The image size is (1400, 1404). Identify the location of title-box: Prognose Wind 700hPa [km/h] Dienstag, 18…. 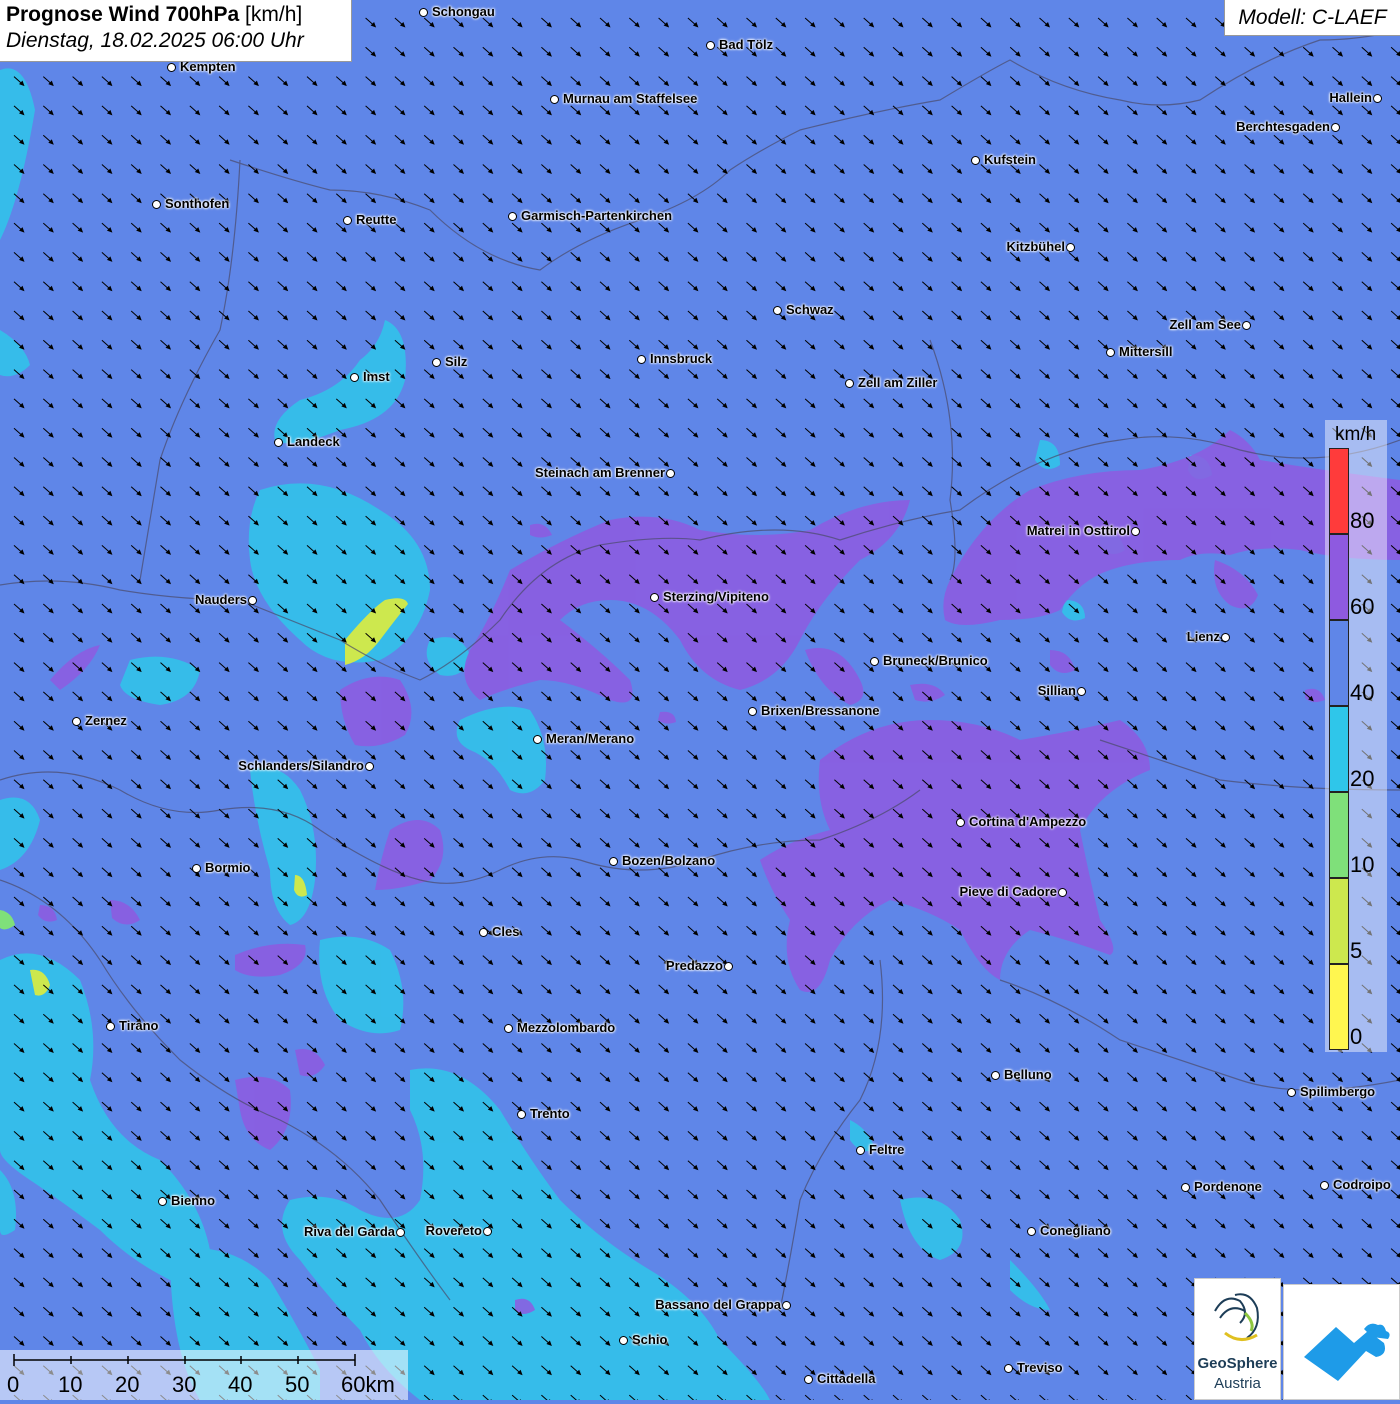
(176, 31).